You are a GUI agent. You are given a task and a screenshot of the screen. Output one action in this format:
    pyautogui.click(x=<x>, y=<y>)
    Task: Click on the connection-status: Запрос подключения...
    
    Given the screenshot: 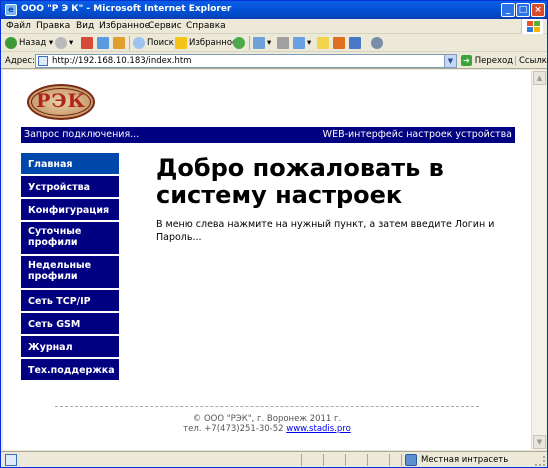 What is the action you would take?
    pyautogui.click(x=82, y=134)
    